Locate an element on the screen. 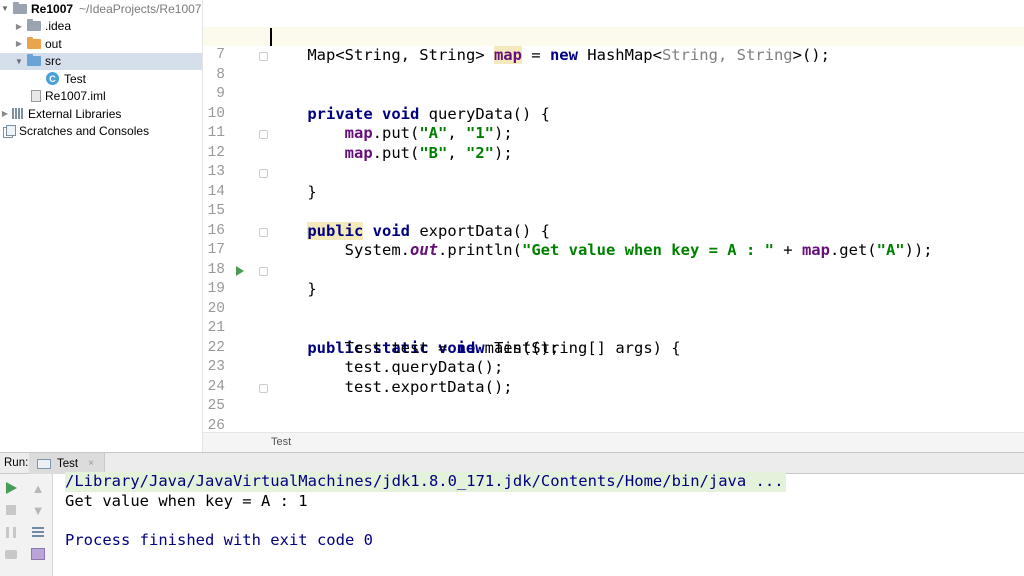  tree-item-out: ▶ out is located at coordinates (101, 44).